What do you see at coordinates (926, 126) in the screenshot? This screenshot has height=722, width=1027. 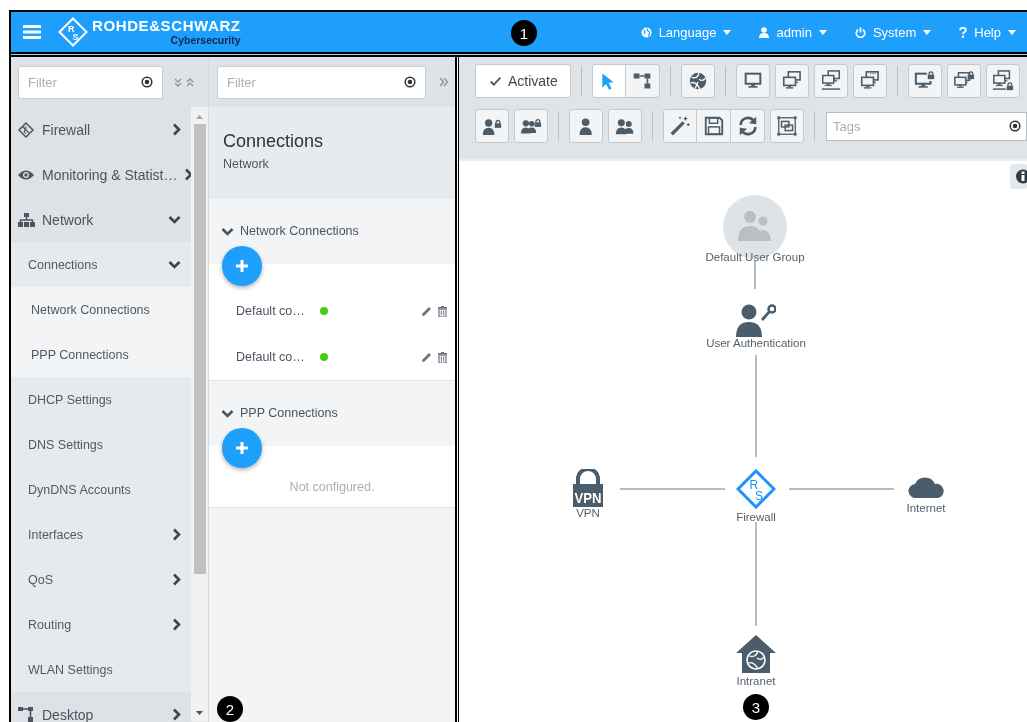 I see `tags-field: Tags` at bounding box center [926, 126].